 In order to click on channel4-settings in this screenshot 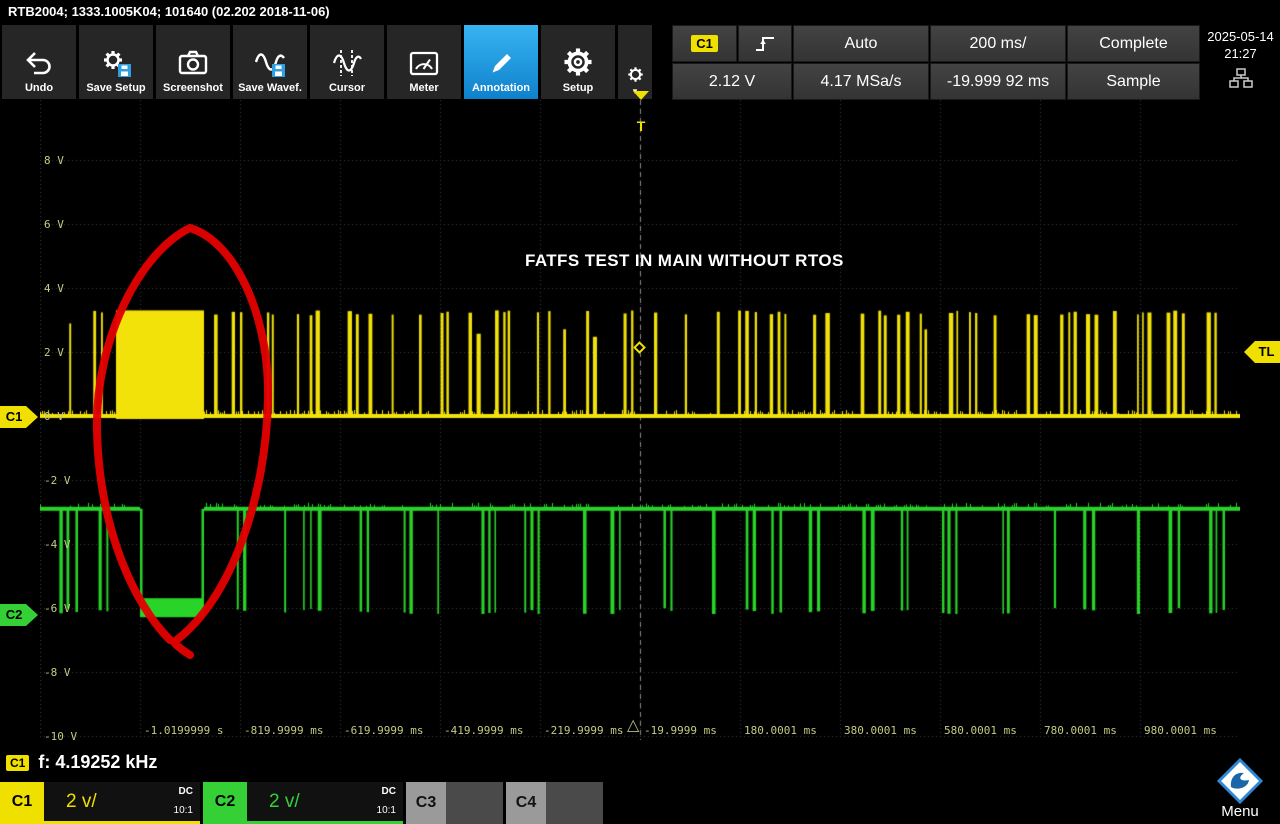, I will do `click(574, 803)`.